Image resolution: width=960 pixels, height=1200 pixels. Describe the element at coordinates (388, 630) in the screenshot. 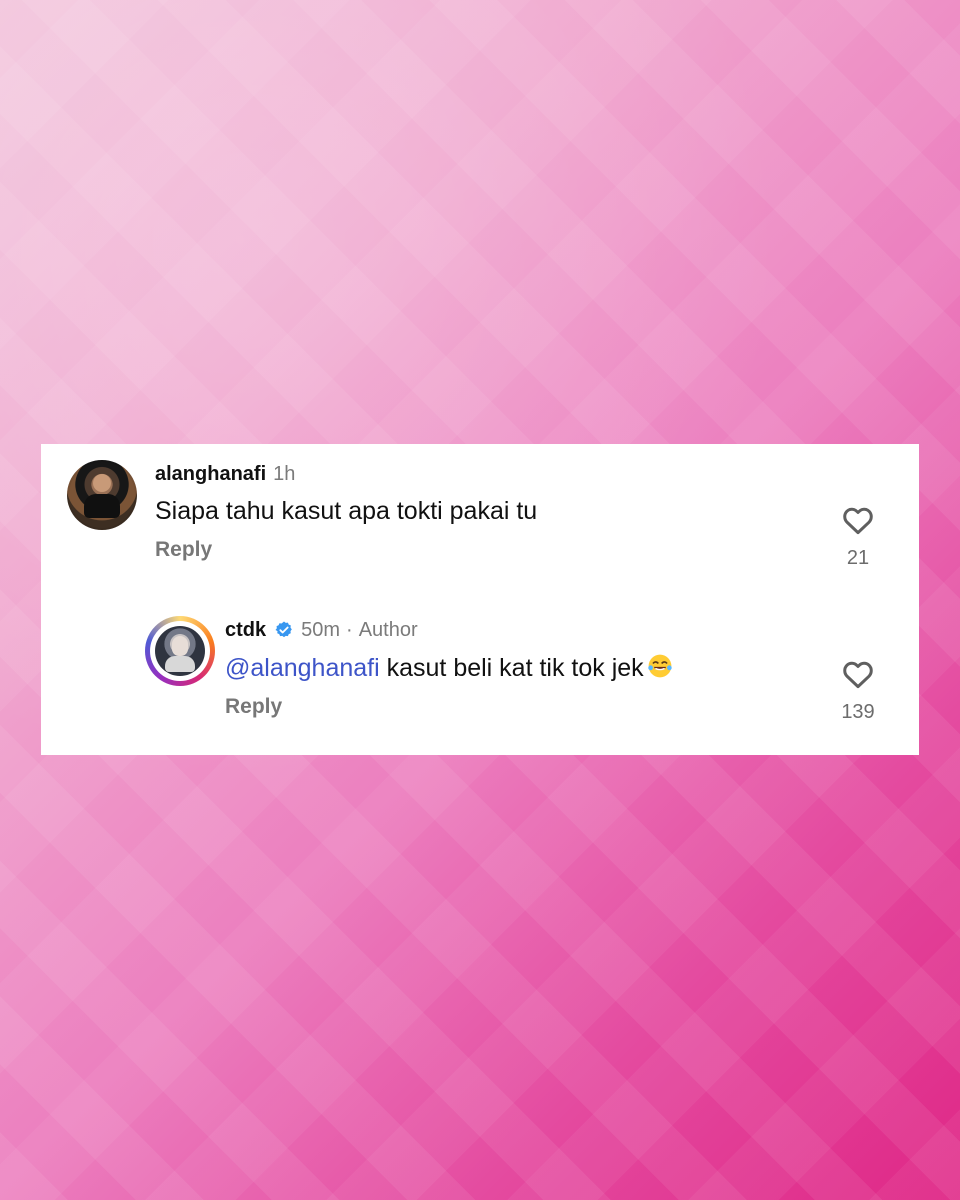

I see `author-label: Author` at that location.